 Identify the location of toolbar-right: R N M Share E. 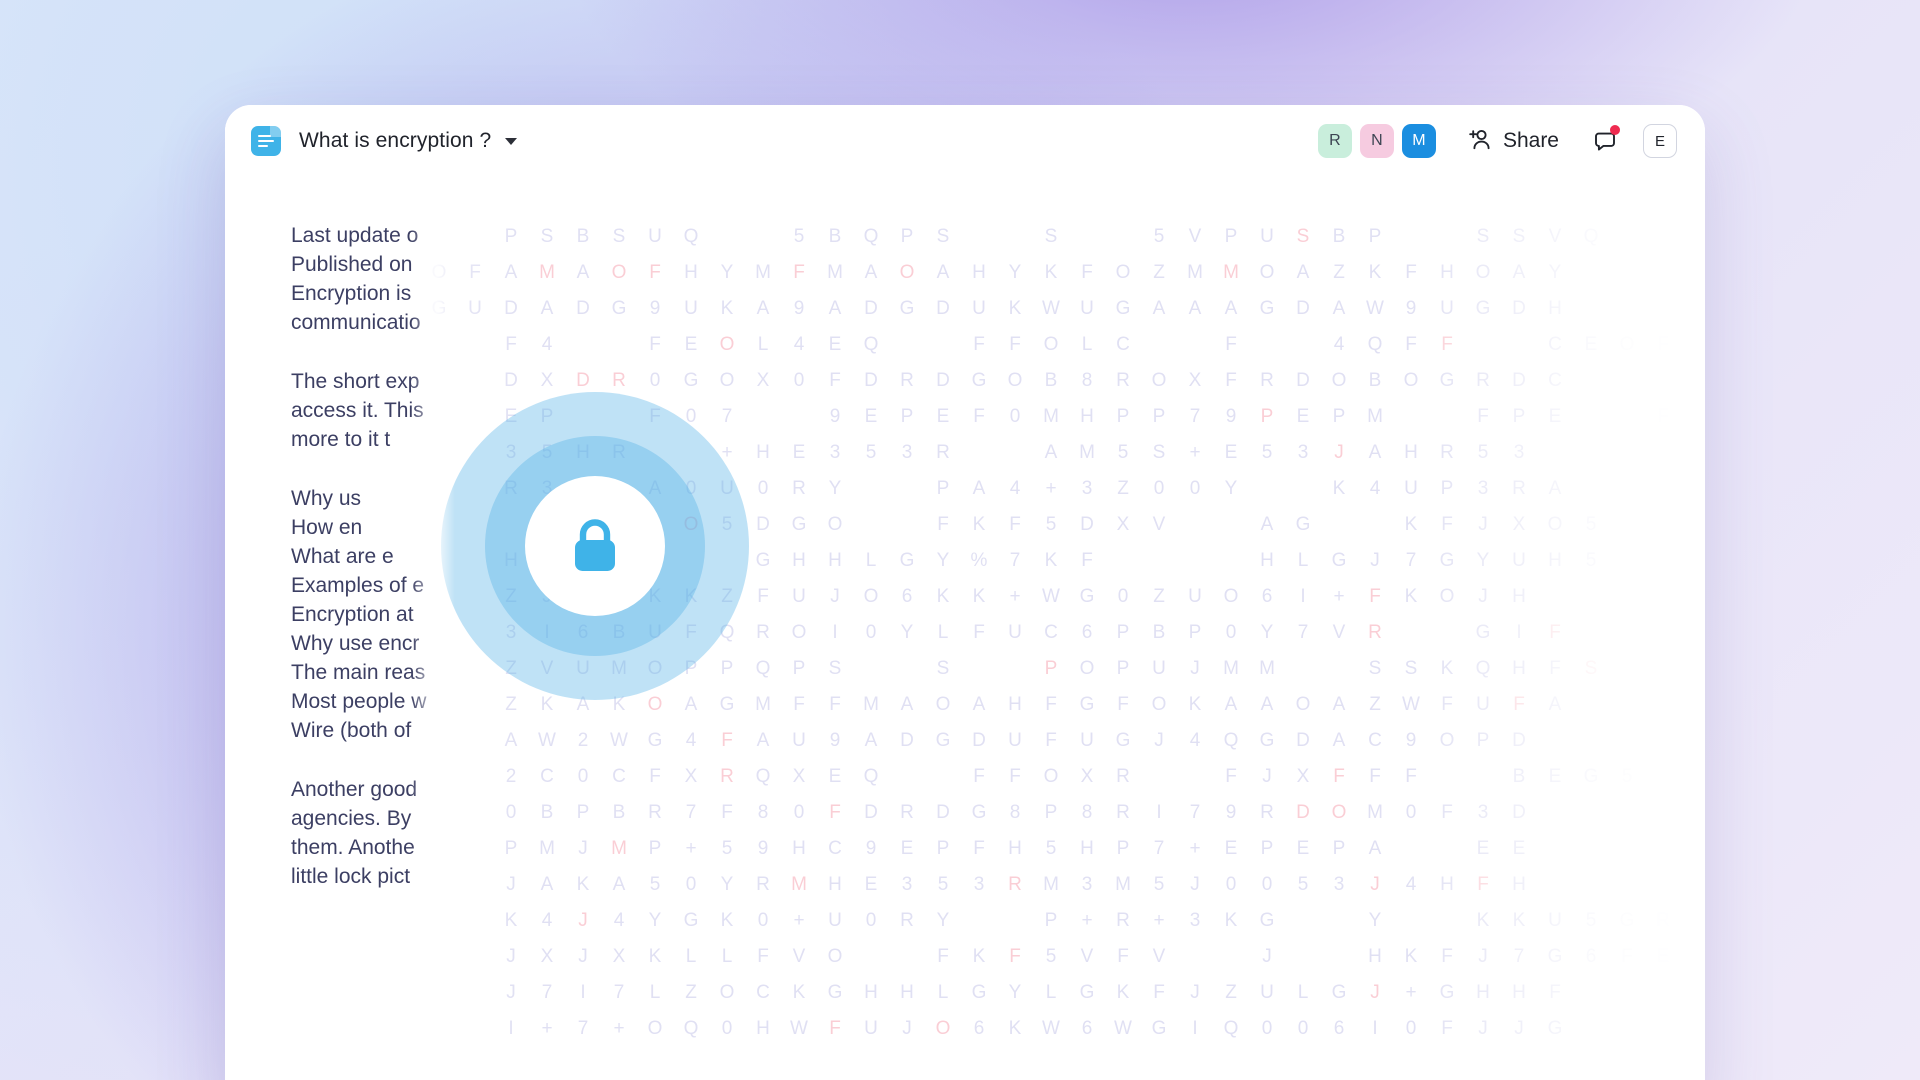
(1497, 141).